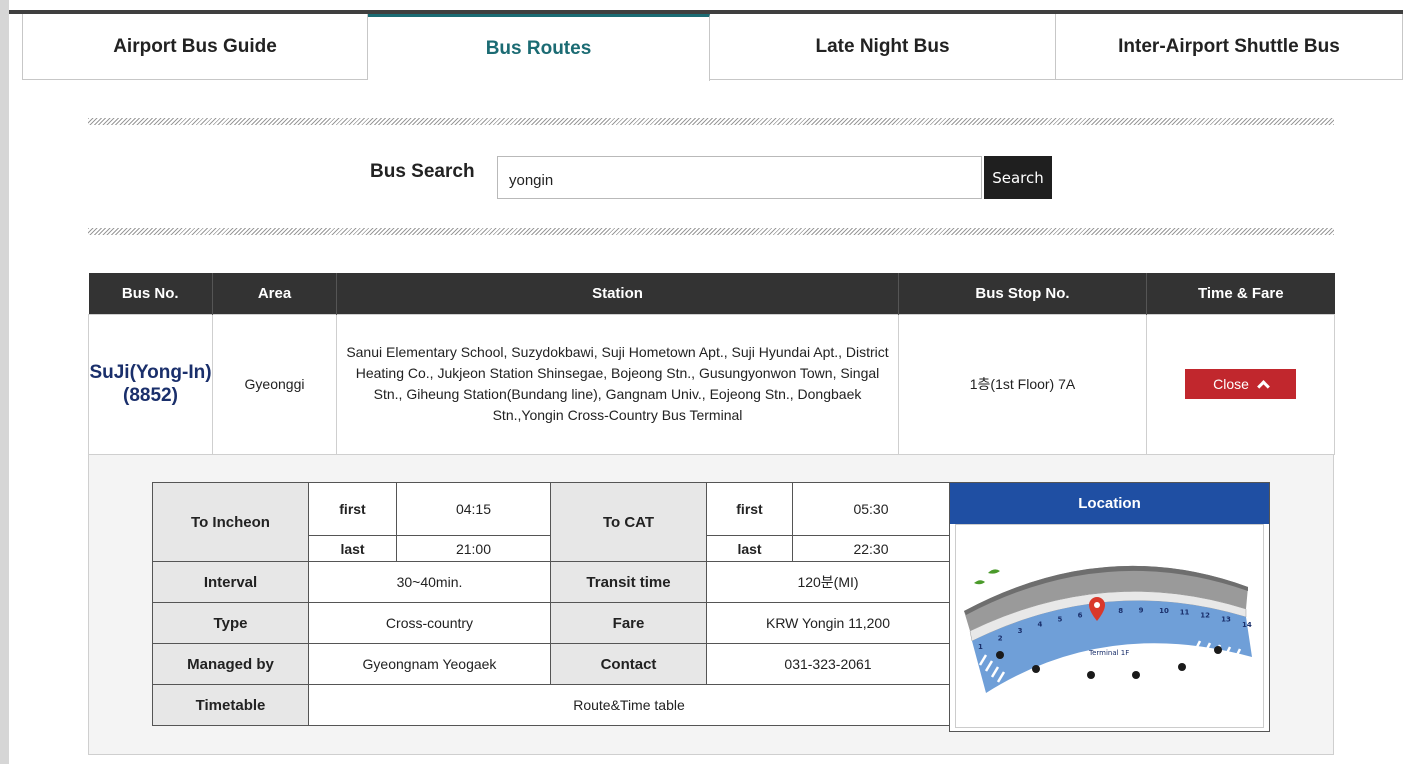  Describe the element at coordinates (629, 705) in the screenshot. I see `route-time-table-link: Route&Time table` at that location.